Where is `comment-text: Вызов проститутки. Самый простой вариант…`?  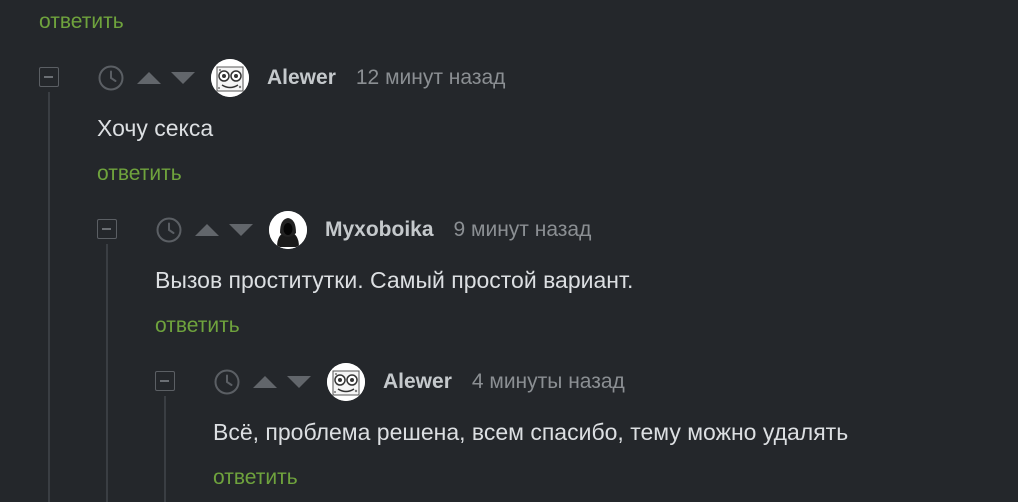 comment-text: Вызов проститутки. Самый простой вариант… is located at coordinates (394, 280).